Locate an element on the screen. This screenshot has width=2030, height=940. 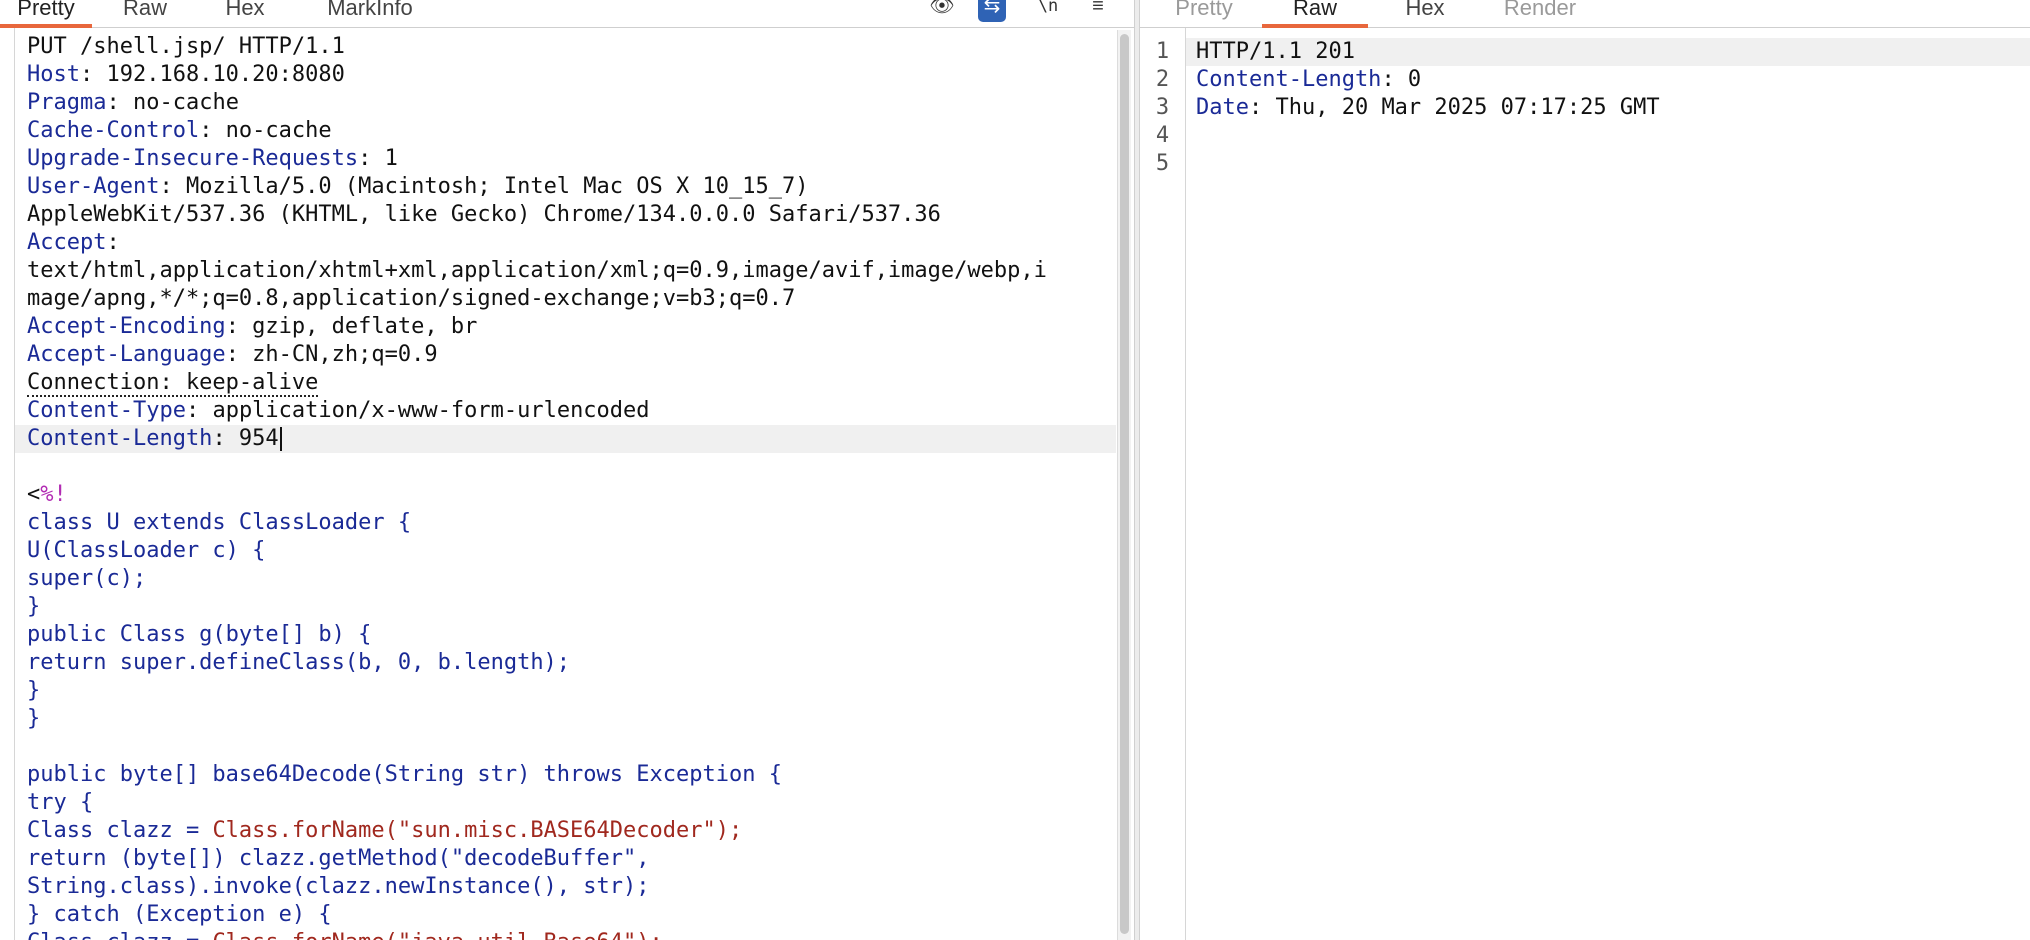
body-line: class U extends ClassLoader { is located at coordinates (219, 522).